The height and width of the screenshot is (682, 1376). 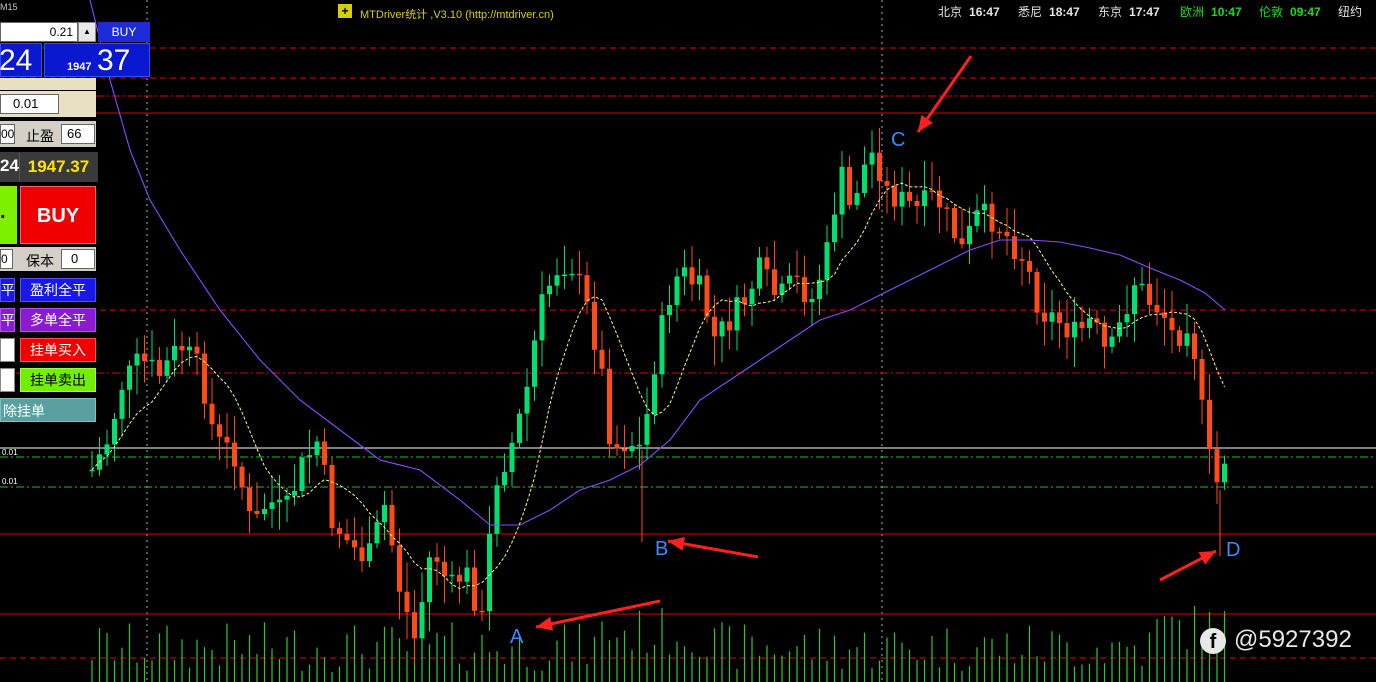 I want to click on watermark-text: @5927392, so click(x=1293, y=639).